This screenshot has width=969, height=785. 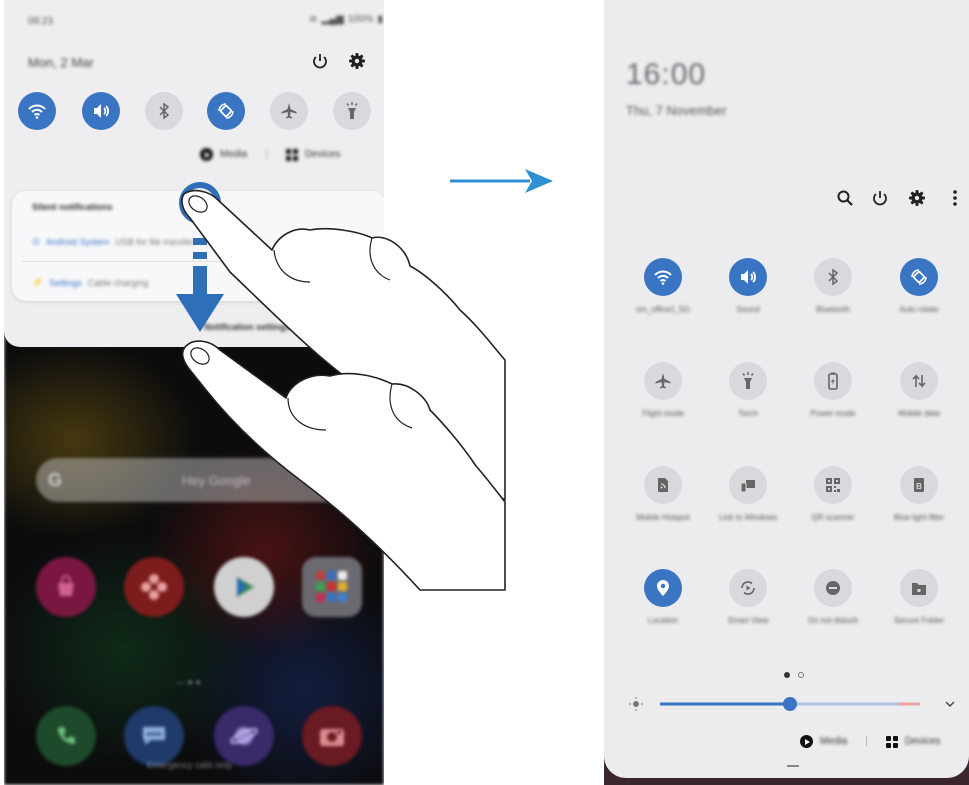 I want to click on svg-text: B, so click(x=919, y=486).